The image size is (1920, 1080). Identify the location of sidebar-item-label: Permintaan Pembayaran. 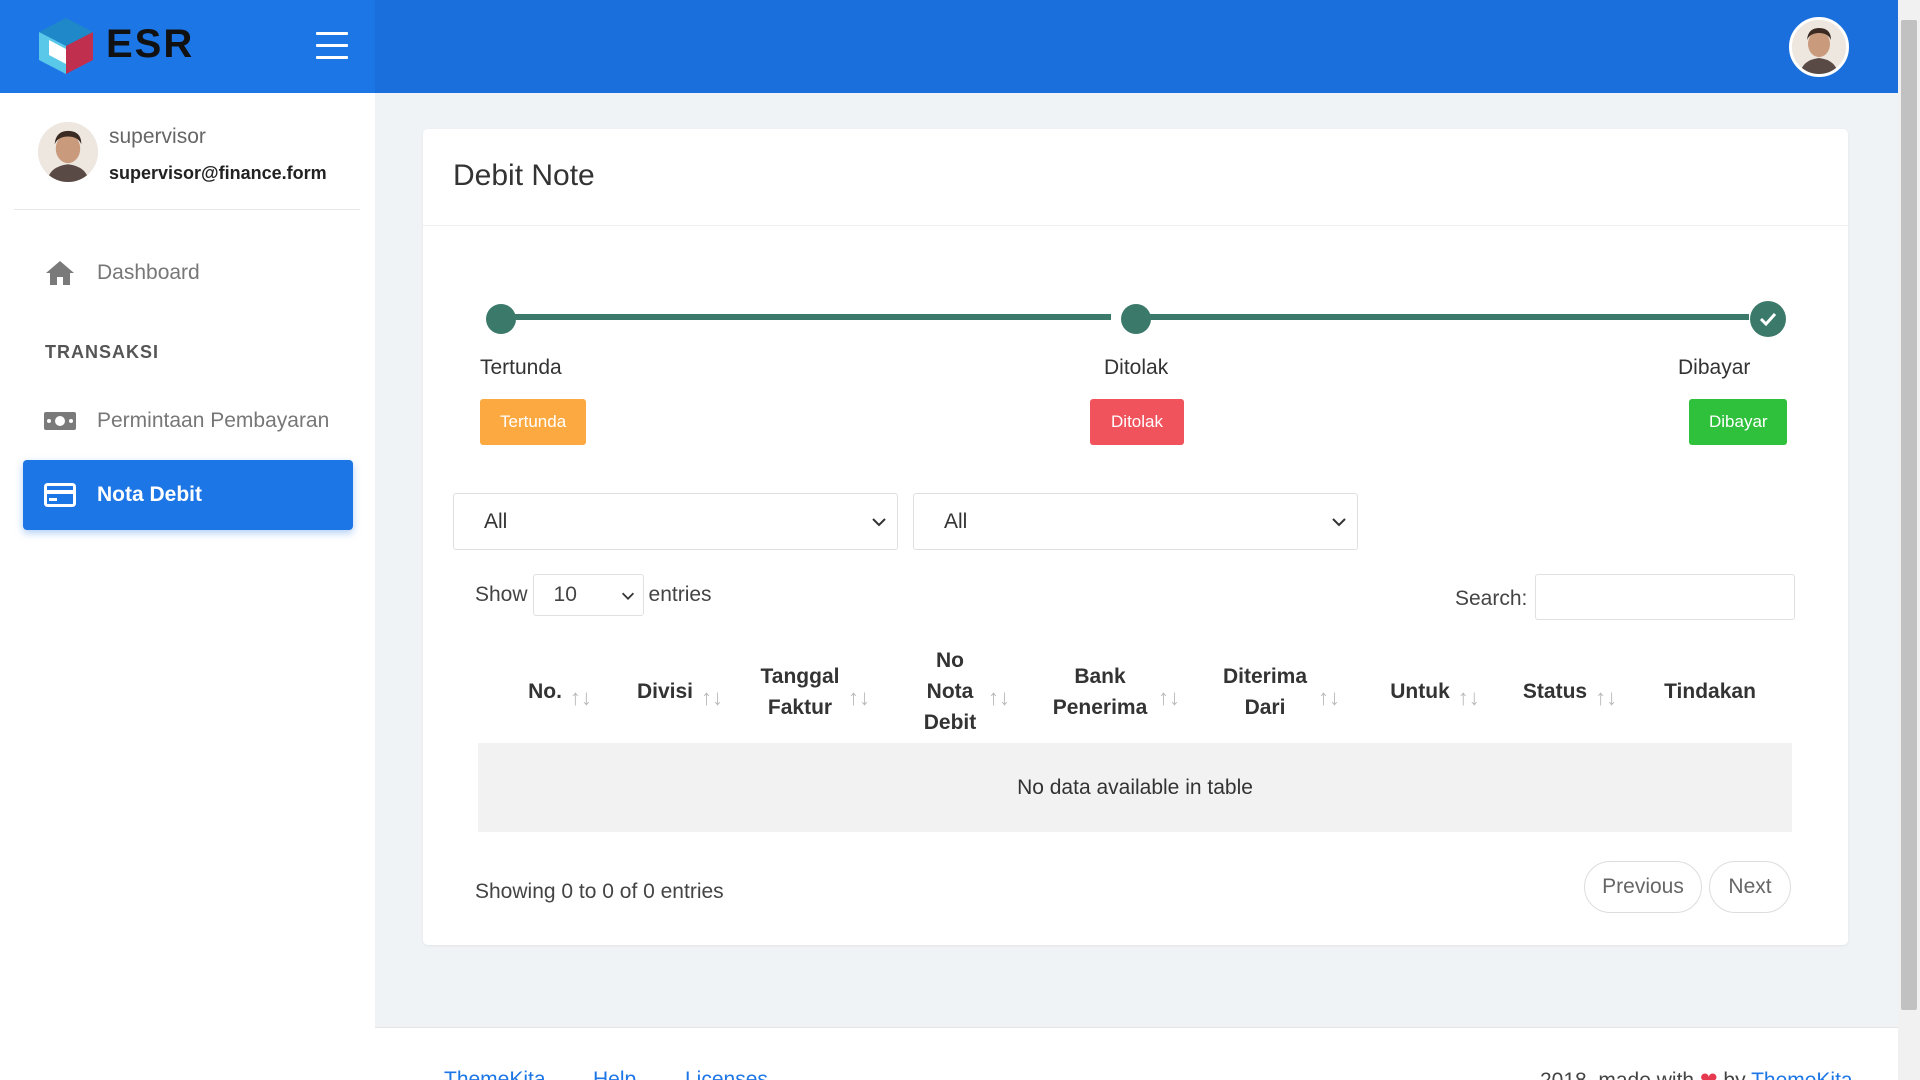
(213, 420).